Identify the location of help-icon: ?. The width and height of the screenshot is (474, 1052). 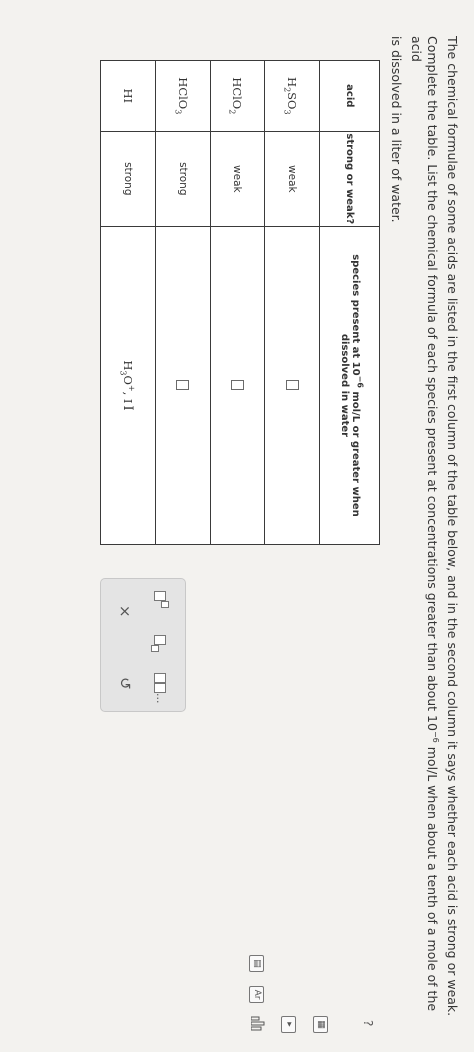
(368, 1023).